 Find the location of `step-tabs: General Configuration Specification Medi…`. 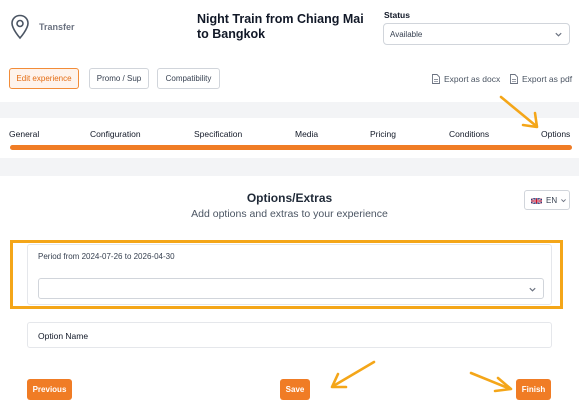

step-tabs: General Configuration Specification Medi… is located at coordinates (289, 138).